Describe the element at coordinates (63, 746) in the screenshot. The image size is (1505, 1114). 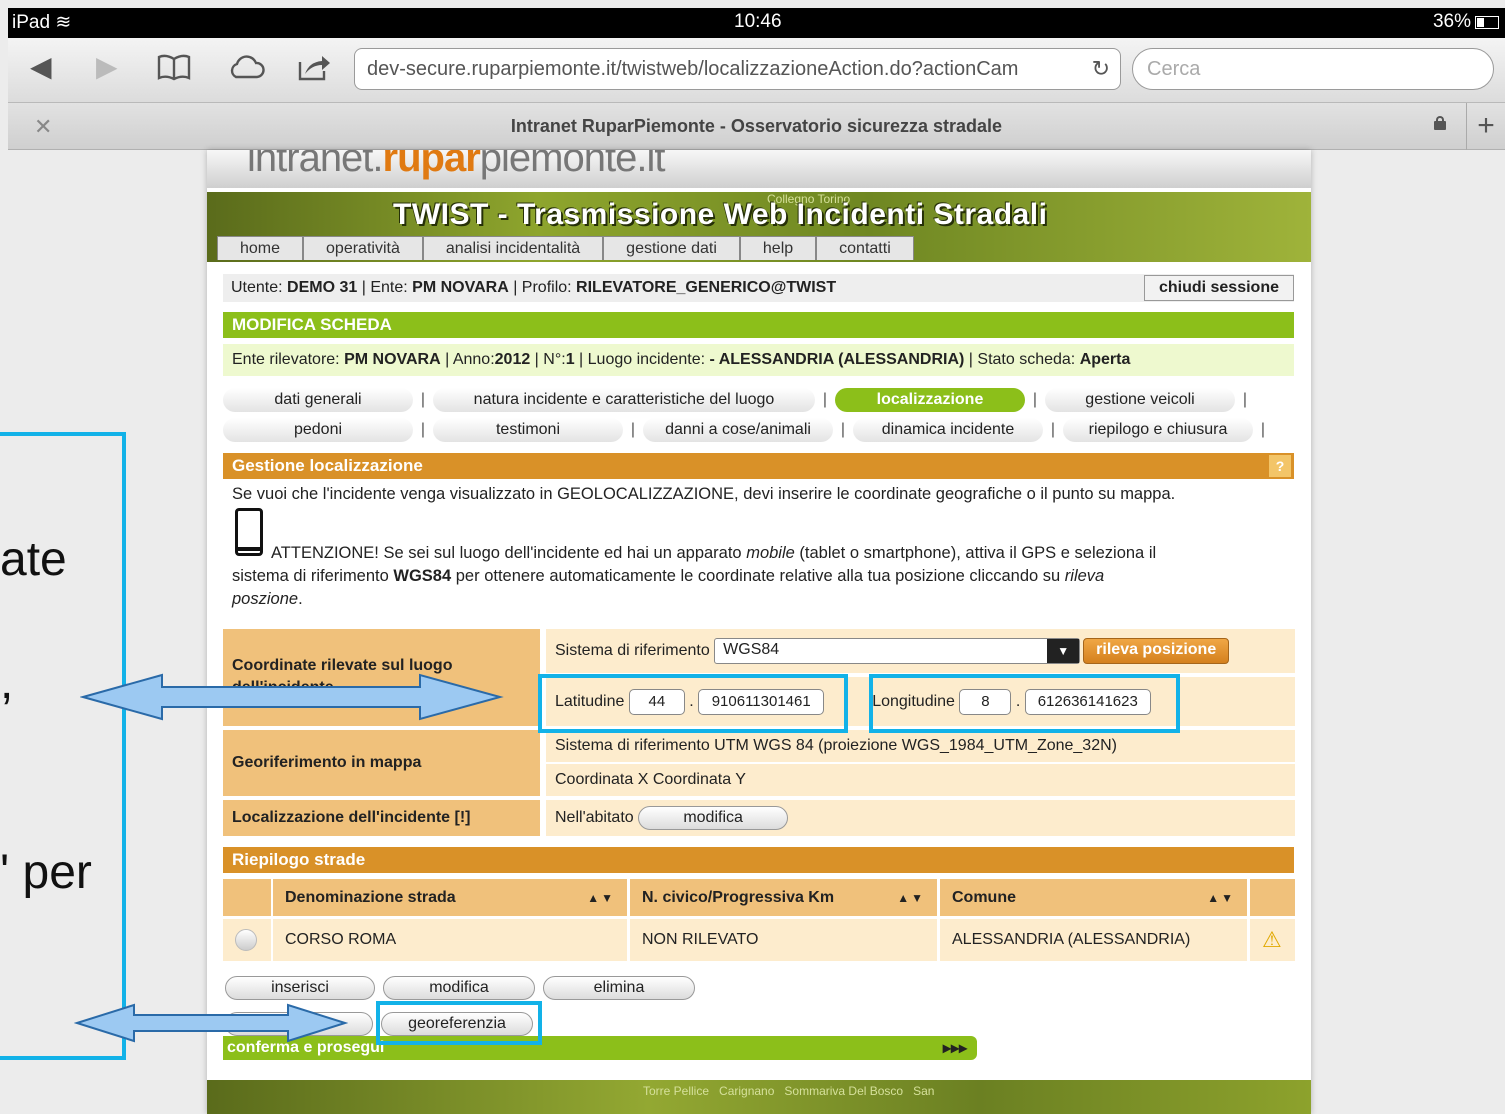
I see `callout-panel` at that location.